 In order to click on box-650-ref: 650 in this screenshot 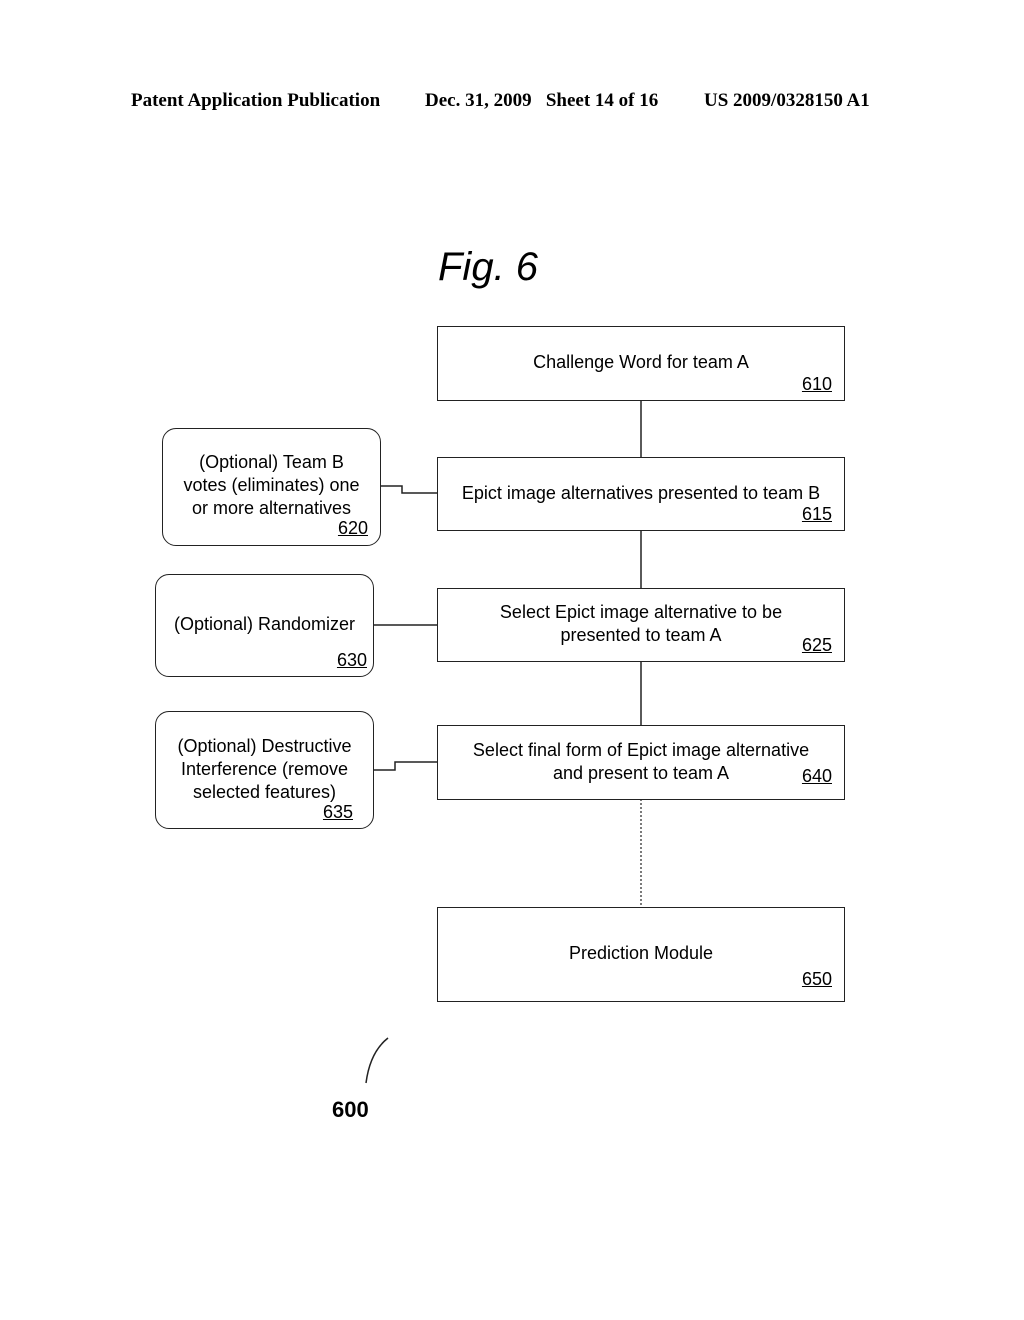, I will do `click(816, 979)`.